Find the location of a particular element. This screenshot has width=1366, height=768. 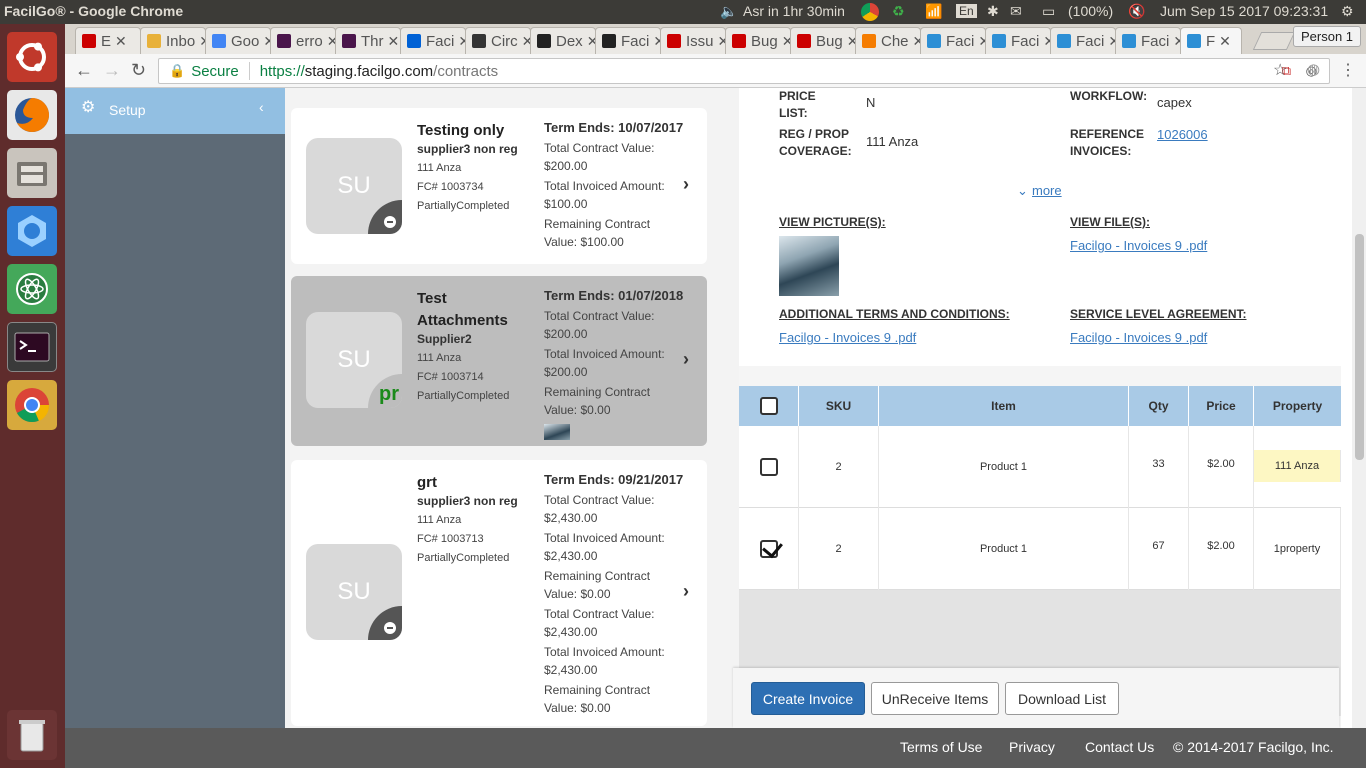

prayer-time: Asr in 1hr 30min is located at coordinates (794, 11).